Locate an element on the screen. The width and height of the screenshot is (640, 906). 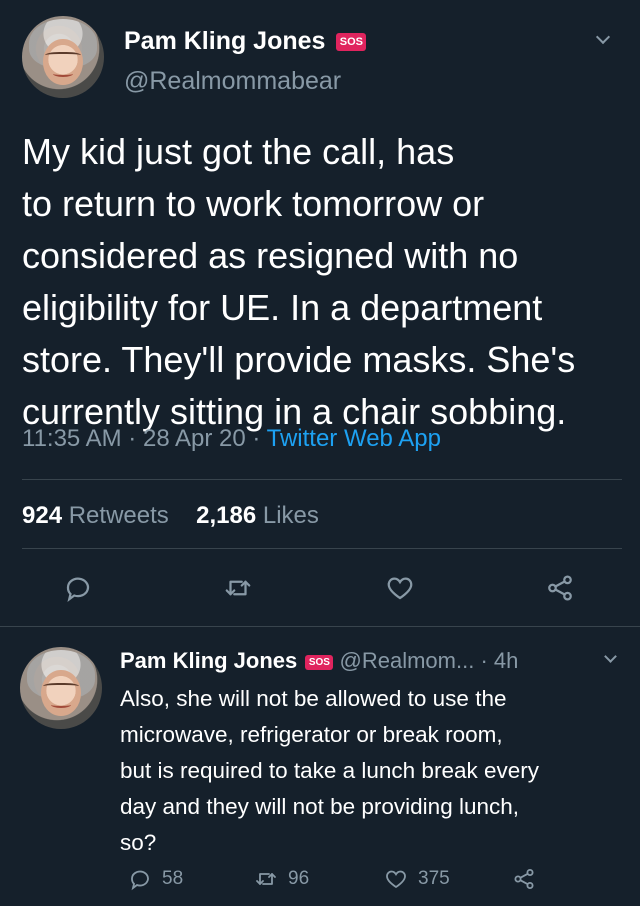
author-line: Pam Kling Jones SOS is located at coordinates (245, 41).